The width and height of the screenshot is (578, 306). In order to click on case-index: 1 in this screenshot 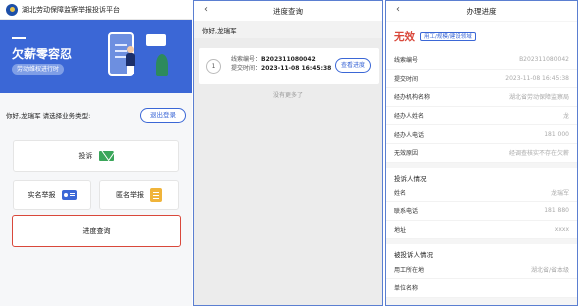, I will do `click(213, 66)`.